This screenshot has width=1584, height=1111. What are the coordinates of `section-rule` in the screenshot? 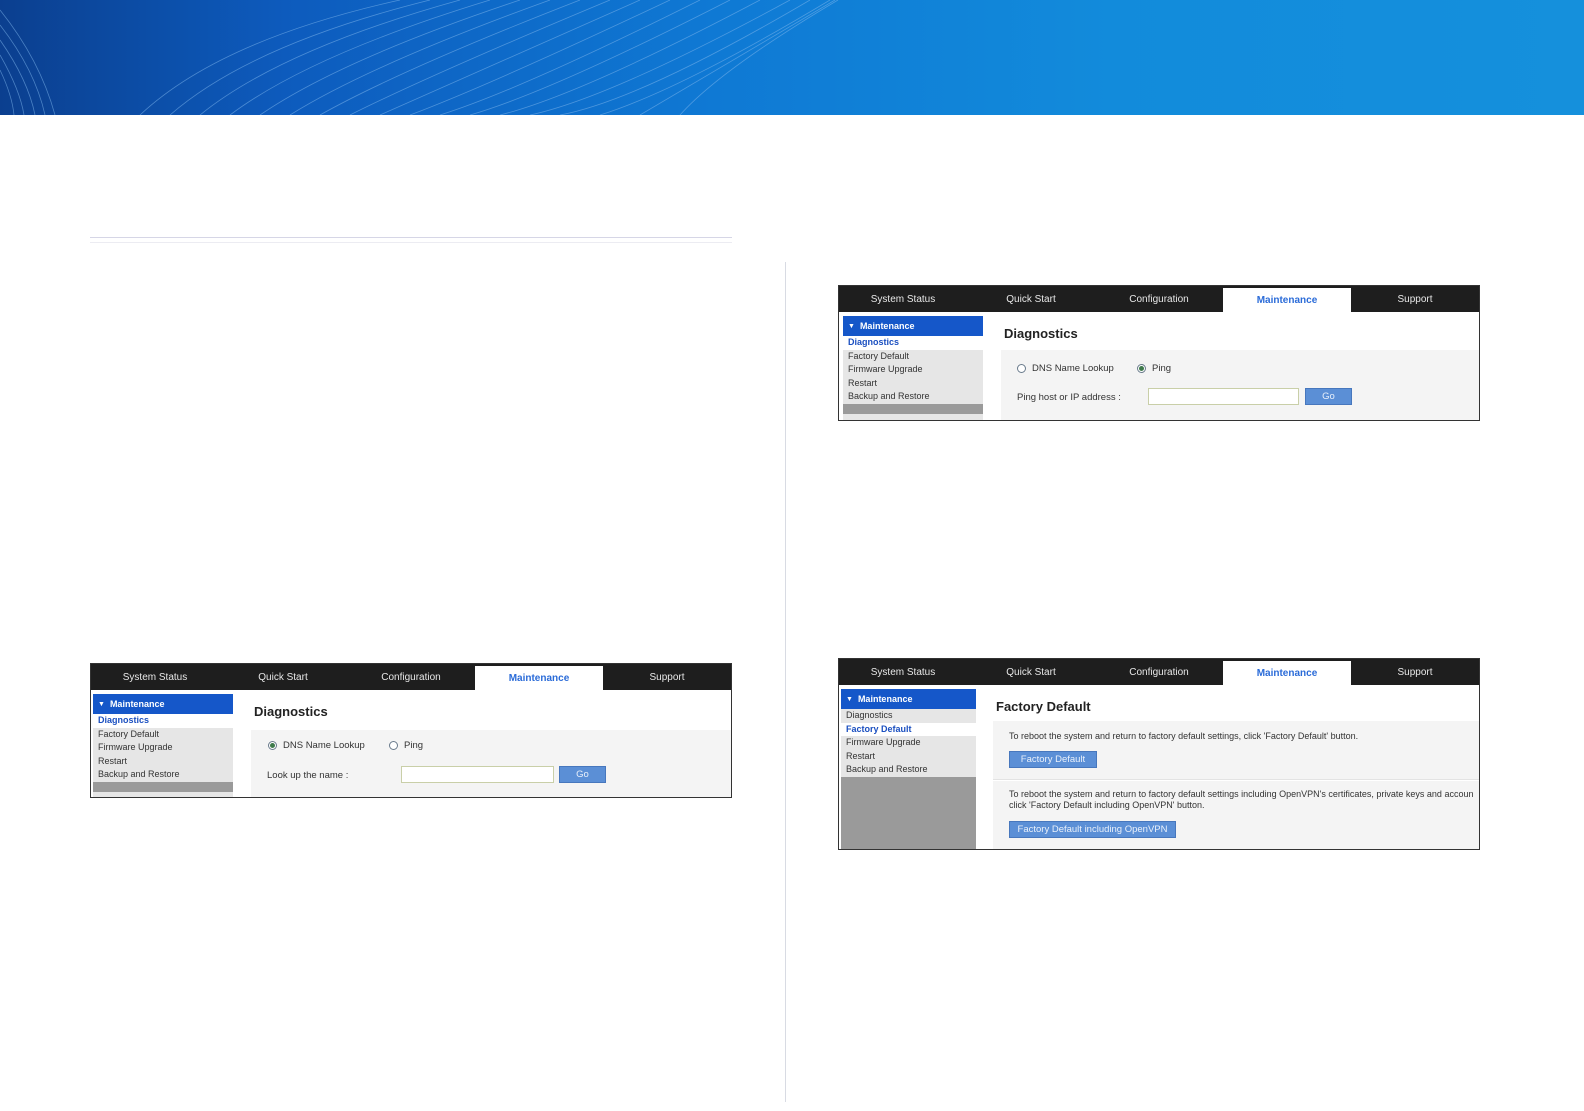 It's located at (411, 237).